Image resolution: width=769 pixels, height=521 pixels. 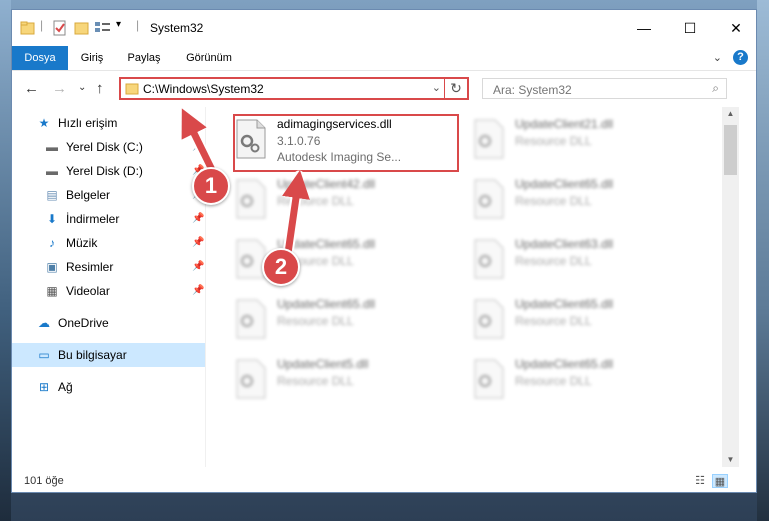 What do you see at coordinates (211, 186) in the screenshot?
I see `step-badge-1: 1` at bounding box center [211, 186].